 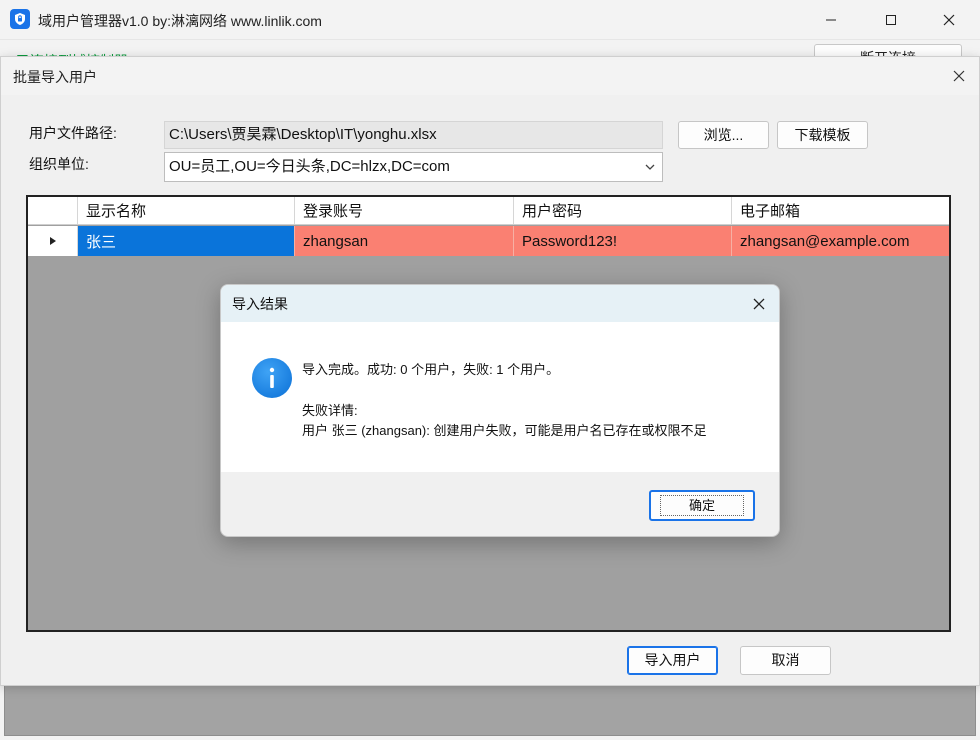 What do you see at coordinates (20, 19) in the screenshot?
I see `app-shield-icon` at bounding box center [20, 19].